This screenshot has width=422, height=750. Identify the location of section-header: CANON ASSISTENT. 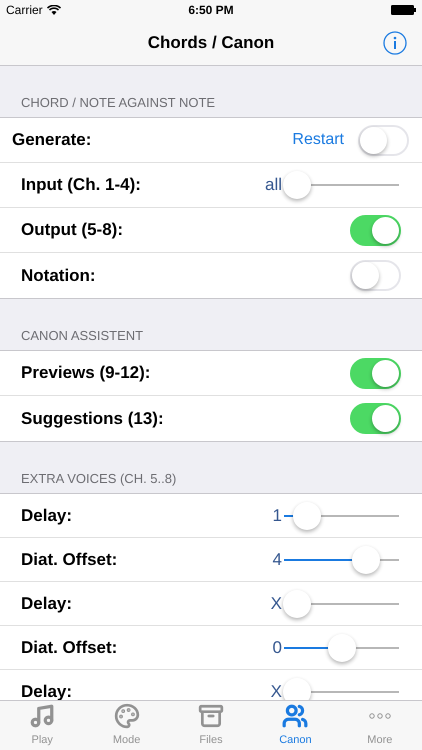
(82, 335).